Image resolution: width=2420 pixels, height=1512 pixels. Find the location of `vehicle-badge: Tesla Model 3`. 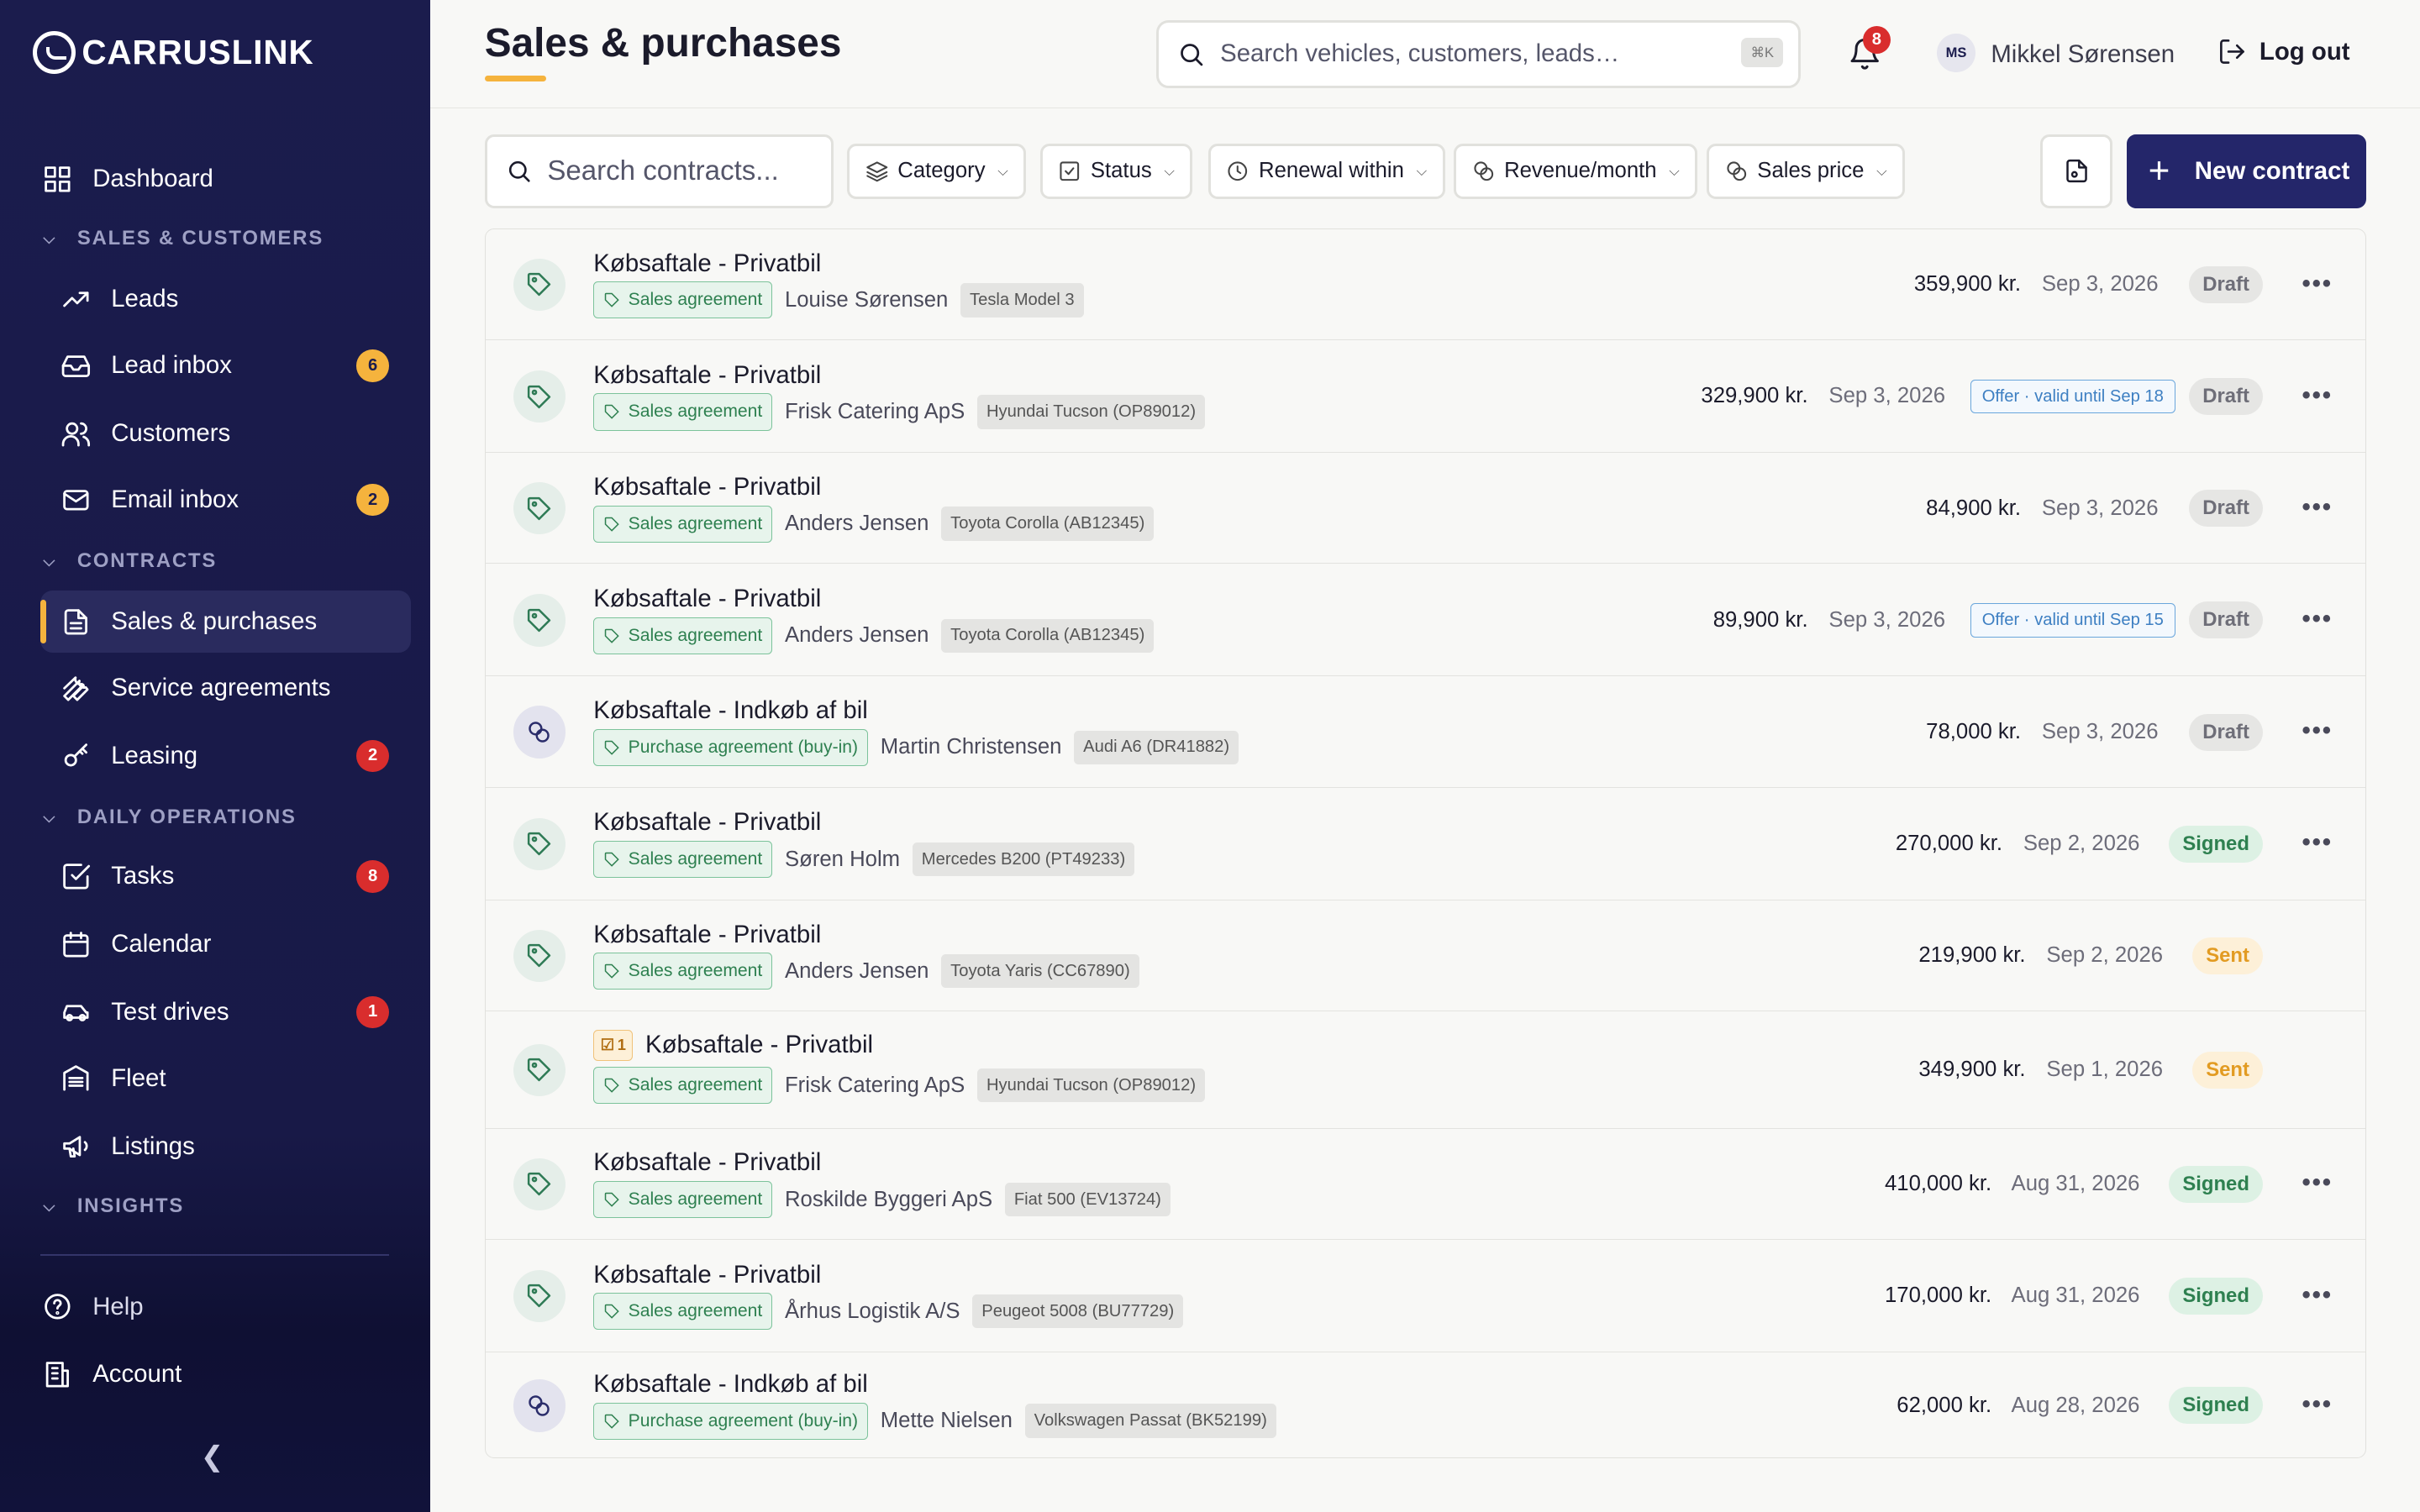

vehicle-badge: Tesla Model 3 is located at coordinates (1022, 300).